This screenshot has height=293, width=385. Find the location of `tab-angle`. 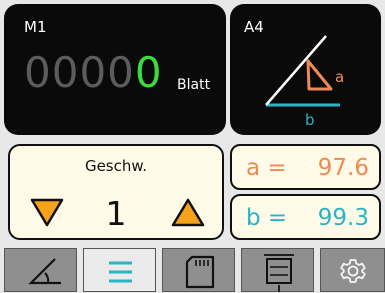

tab-angle is located at coordinates (40, 270).